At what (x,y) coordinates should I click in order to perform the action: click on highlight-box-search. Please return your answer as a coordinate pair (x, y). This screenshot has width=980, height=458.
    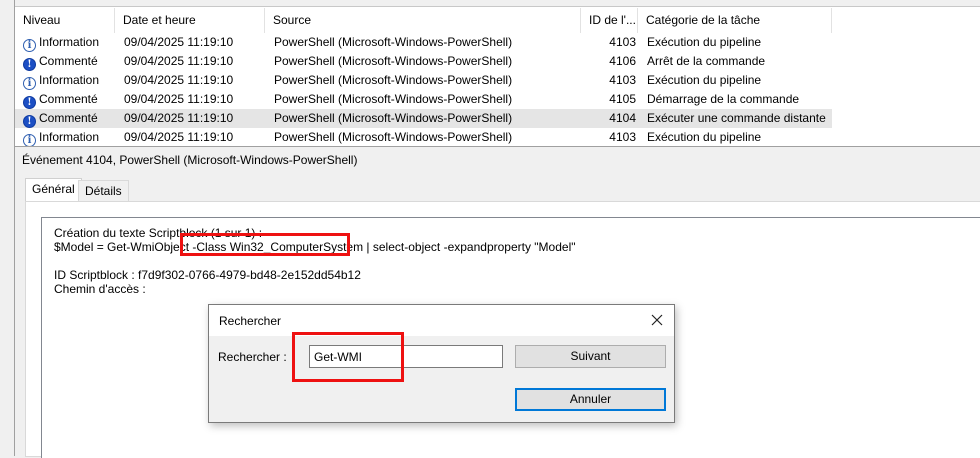
    Looking at the image, I should click on (348, 357).